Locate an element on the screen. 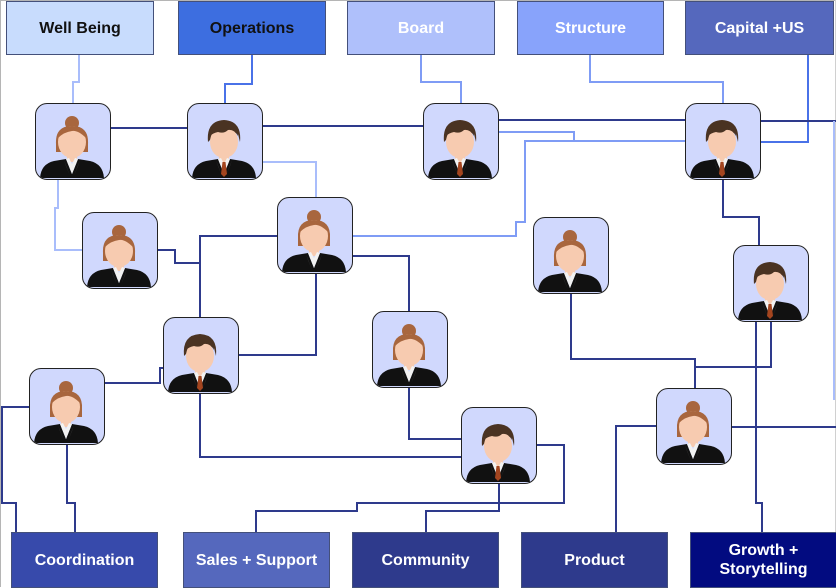  team-box-structure: Structure is located at coordinates (590, 28).